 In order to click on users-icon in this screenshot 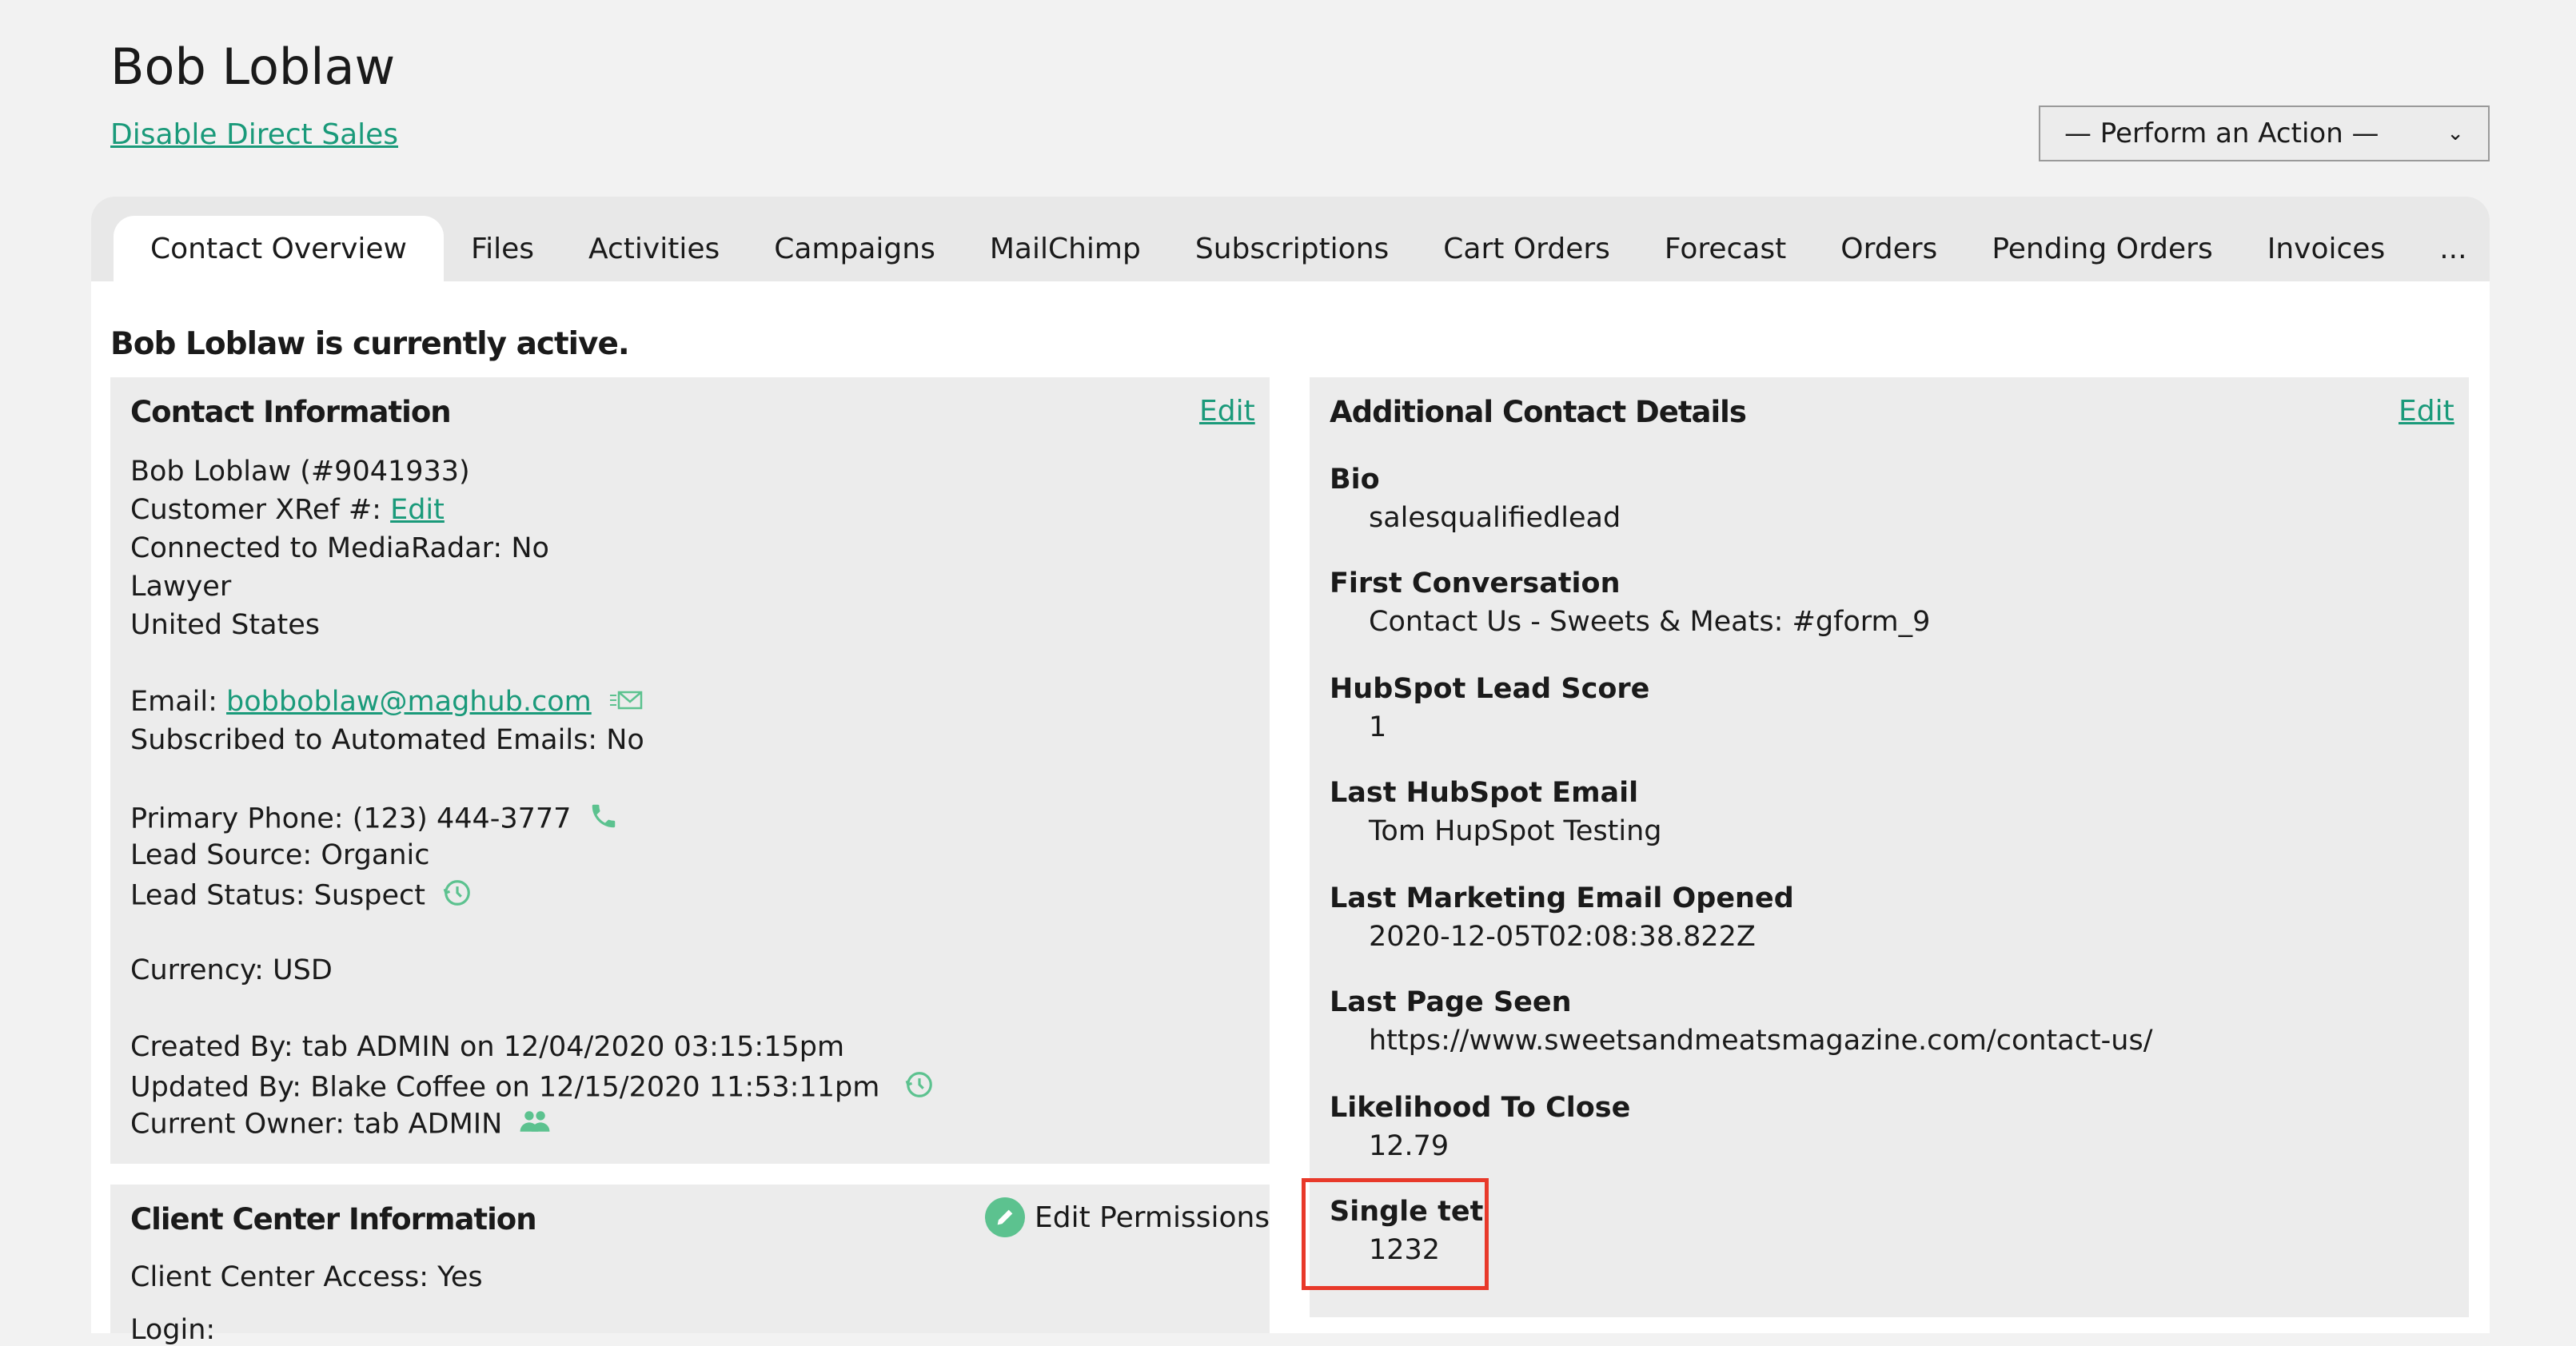, I will do `click(535, 1125)`.